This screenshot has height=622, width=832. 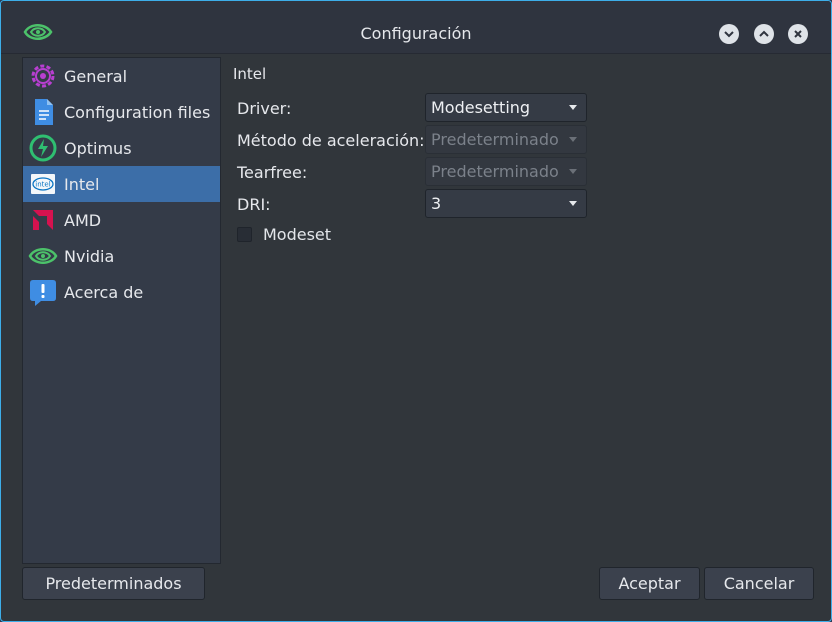 I want to click on amd-icon, so click(x=43, y=220).